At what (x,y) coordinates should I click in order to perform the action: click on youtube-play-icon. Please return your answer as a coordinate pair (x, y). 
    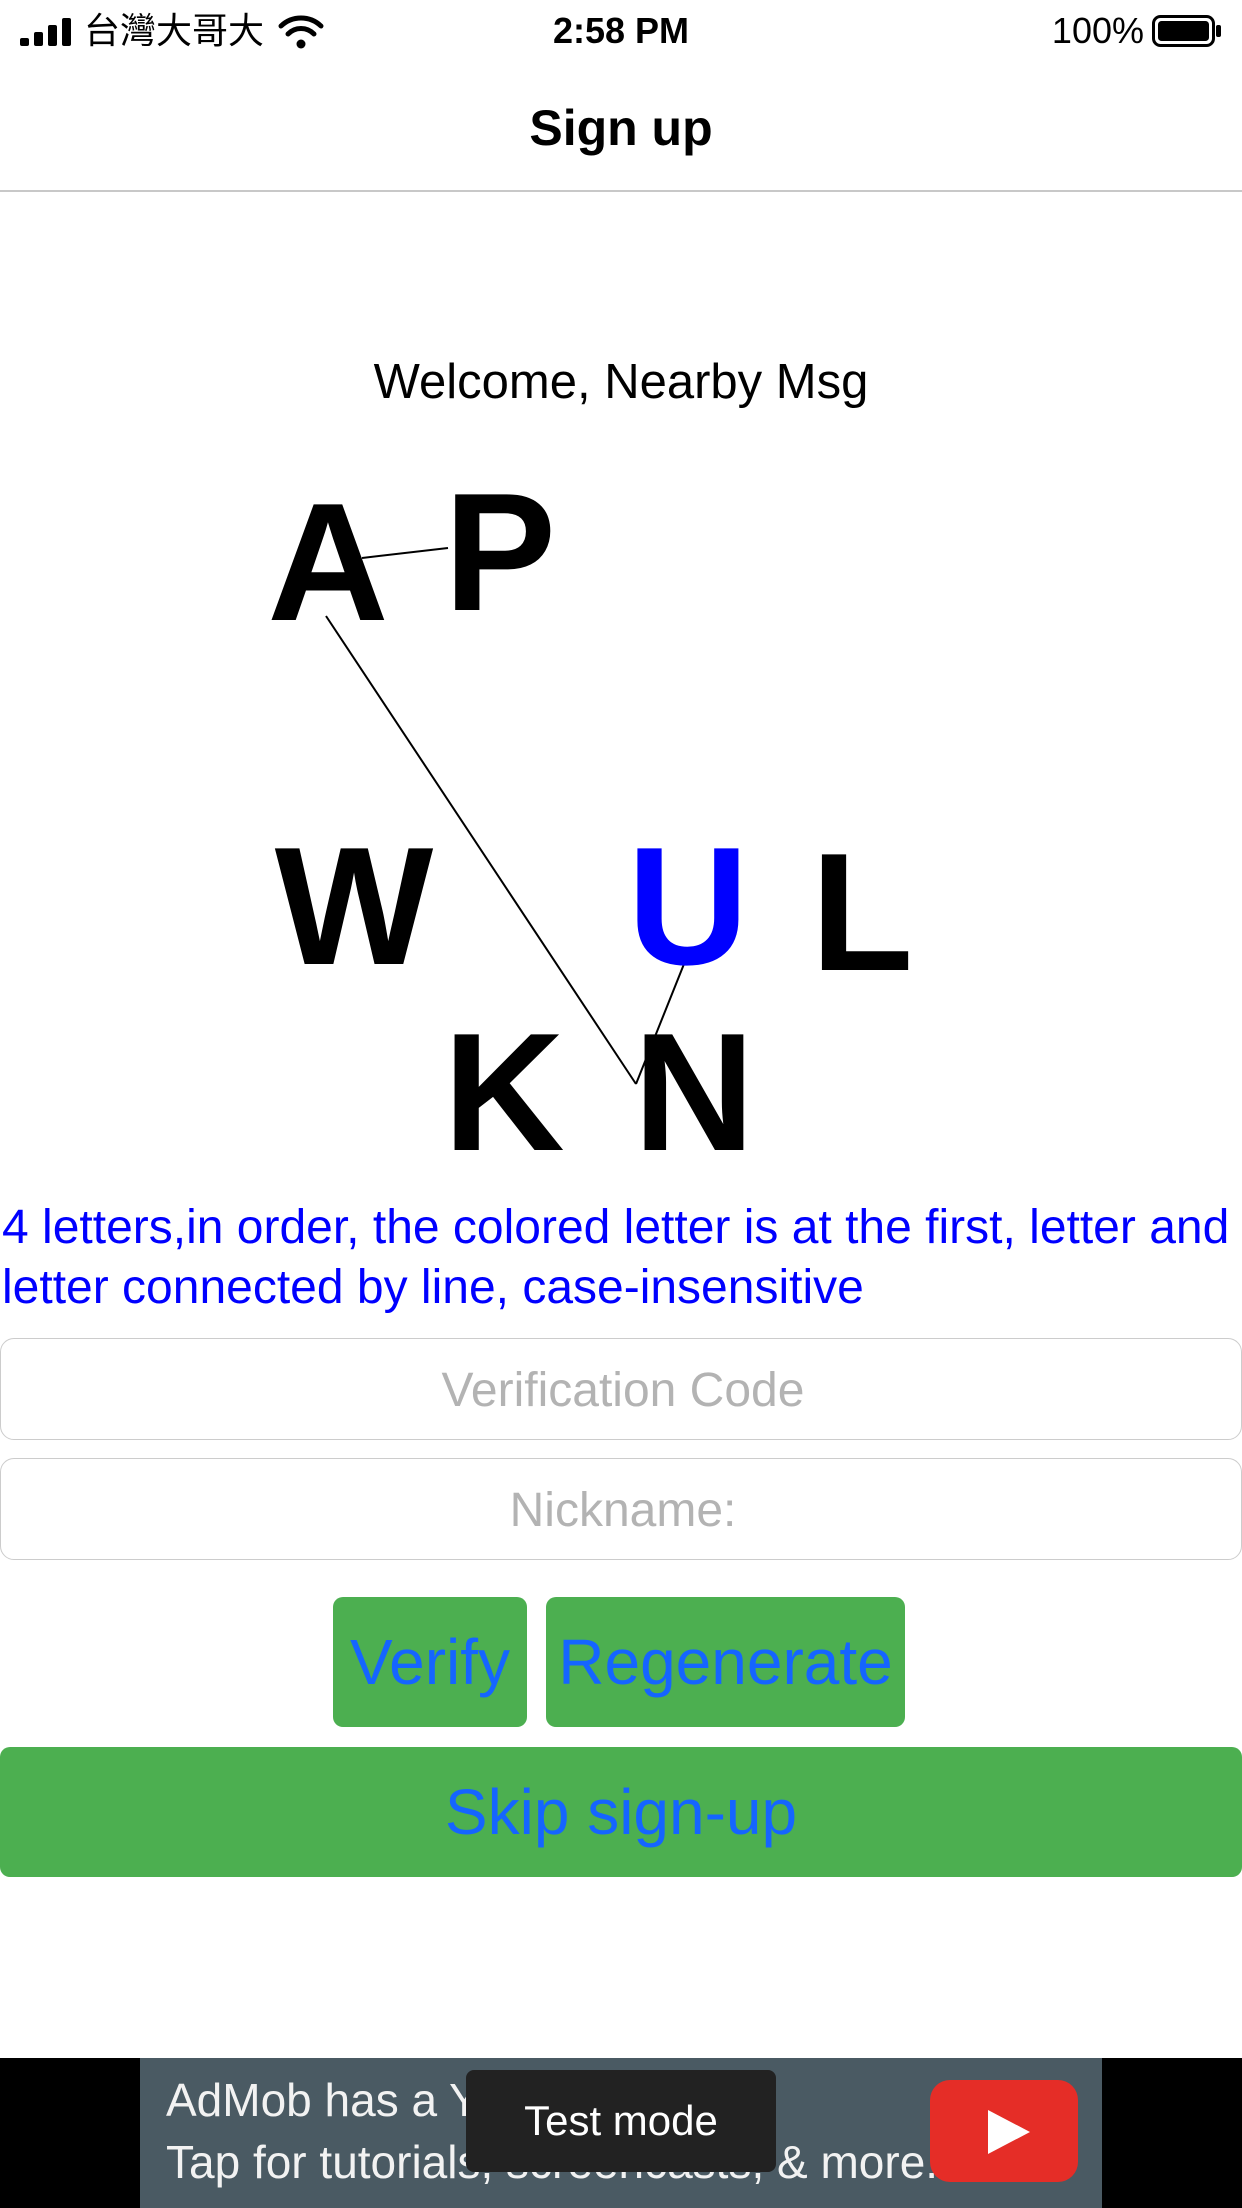
    Looking at the image, I should click on (1004, 2131).